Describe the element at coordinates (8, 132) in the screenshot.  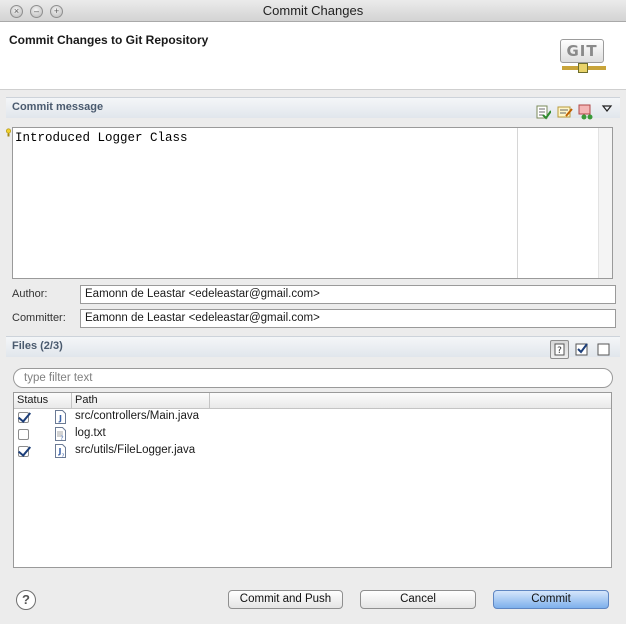
I see `content-assist-icon` at that location.